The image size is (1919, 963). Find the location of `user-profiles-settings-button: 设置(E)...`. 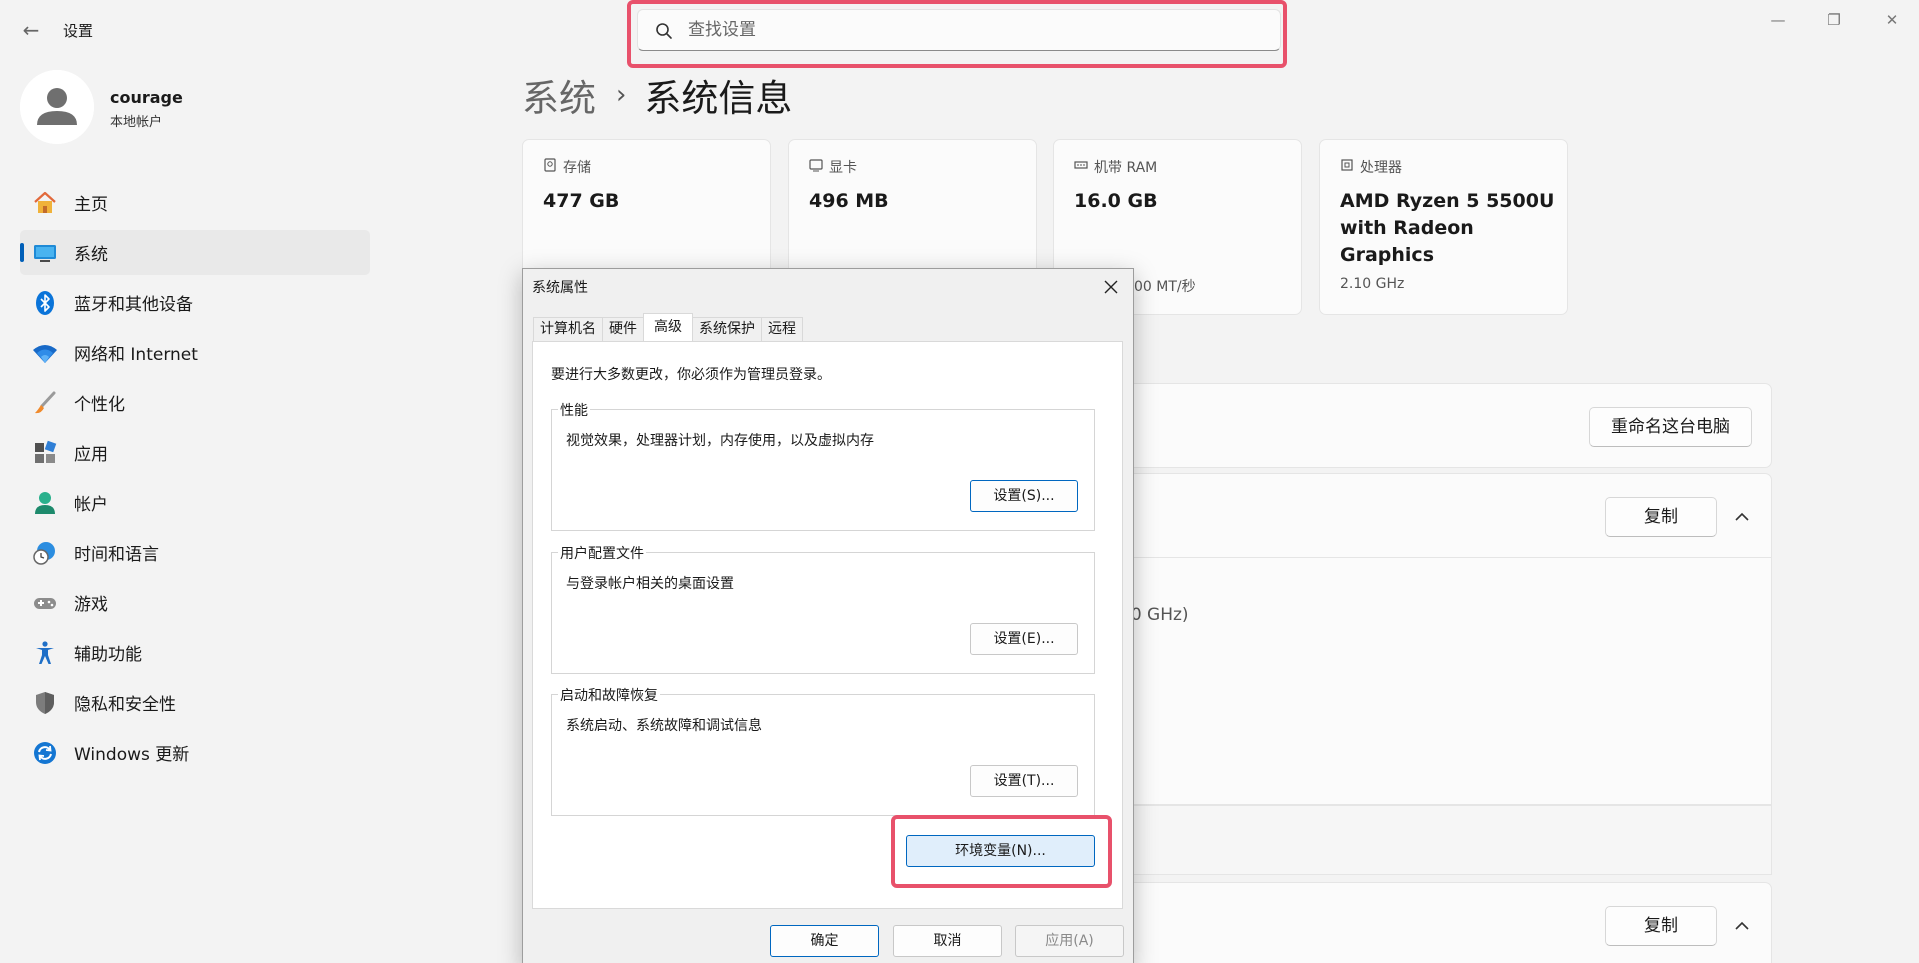

user-profiles-settings-button: 设置(E)... is located at coordinates (1024, 639).